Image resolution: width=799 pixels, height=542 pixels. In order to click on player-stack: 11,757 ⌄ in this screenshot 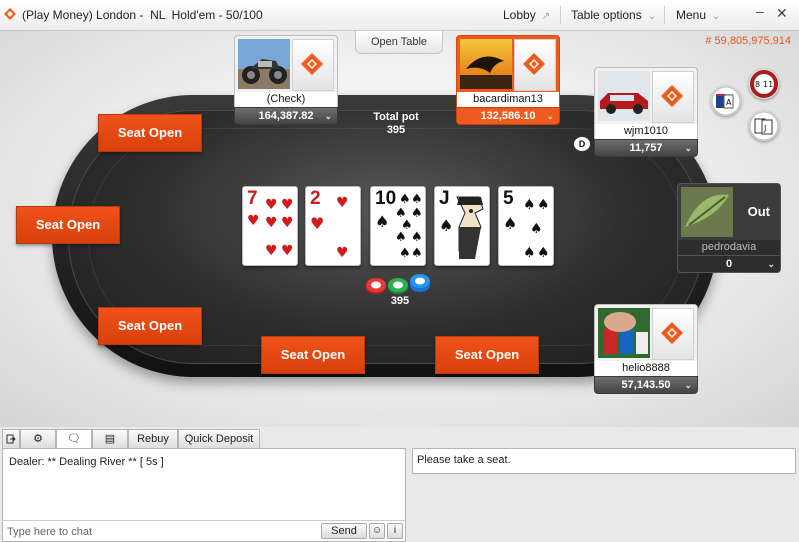, I will do `click(646, 148)`.